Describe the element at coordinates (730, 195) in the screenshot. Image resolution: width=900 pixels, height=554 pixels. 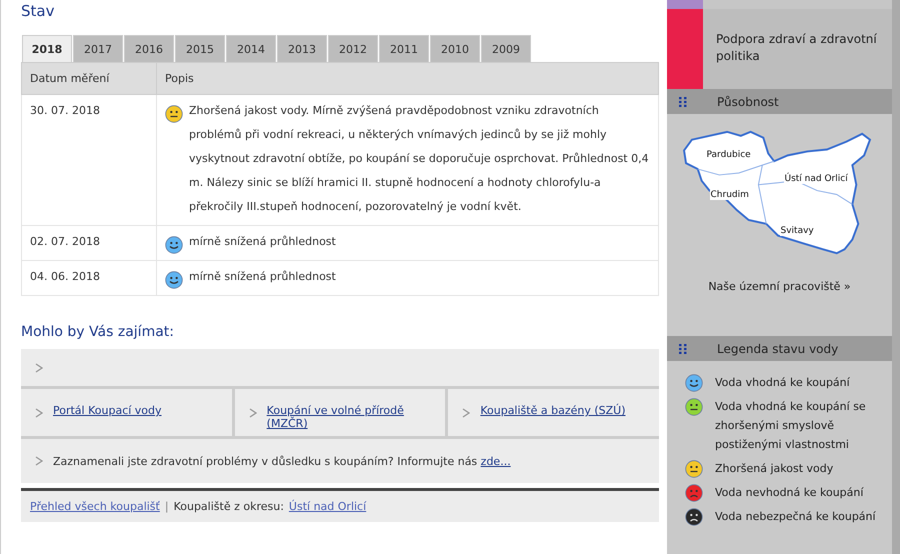
I see `region-label: Chrudim` at that location.